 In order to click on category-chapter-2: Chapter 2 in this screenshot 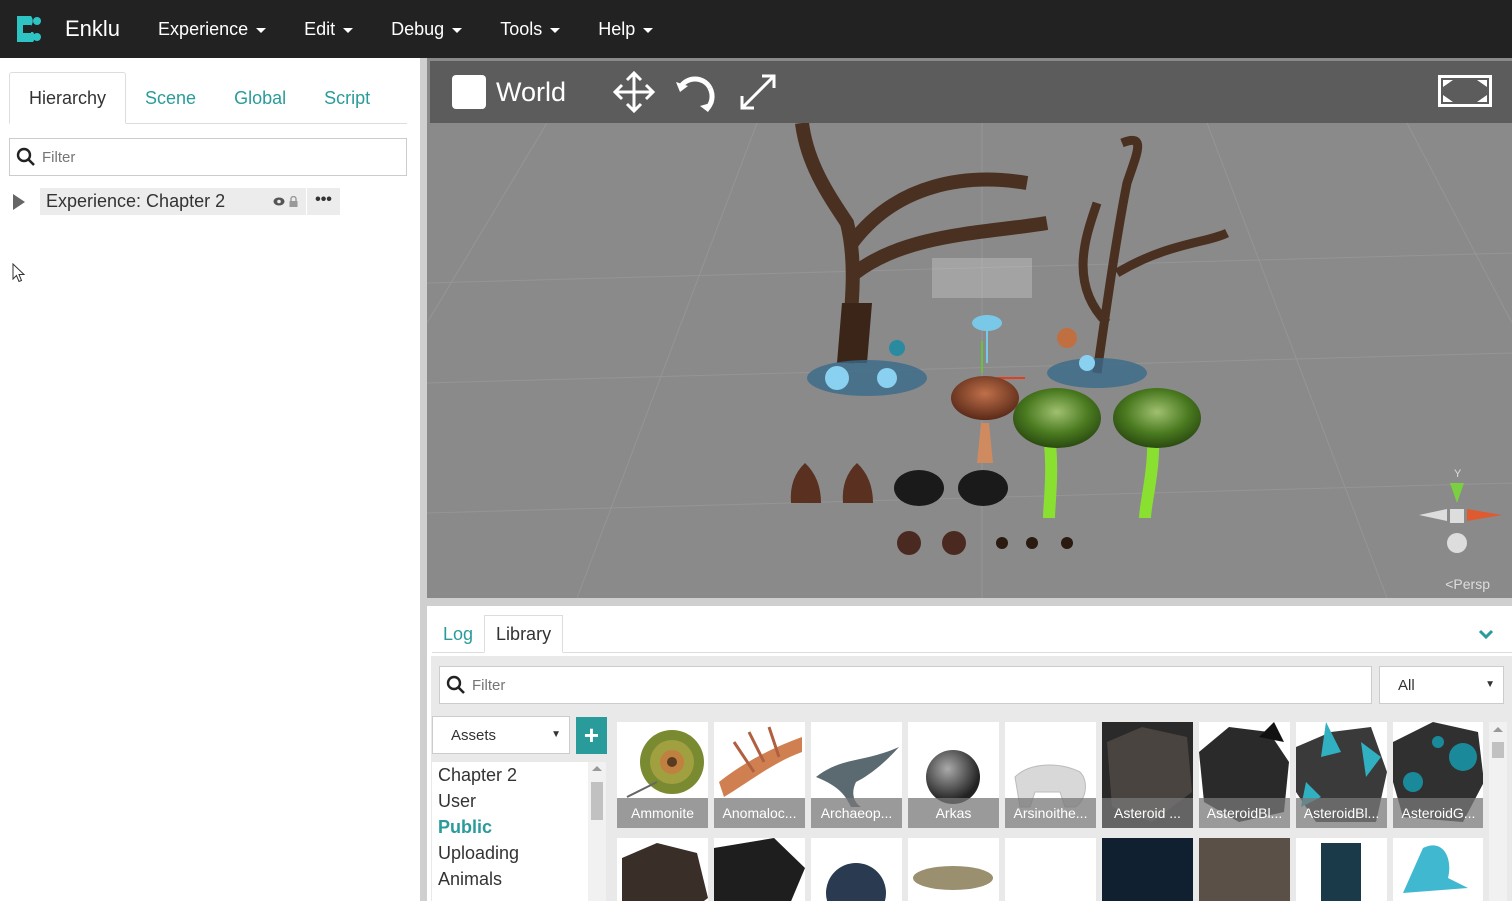, I will do `click(519, 775)`.